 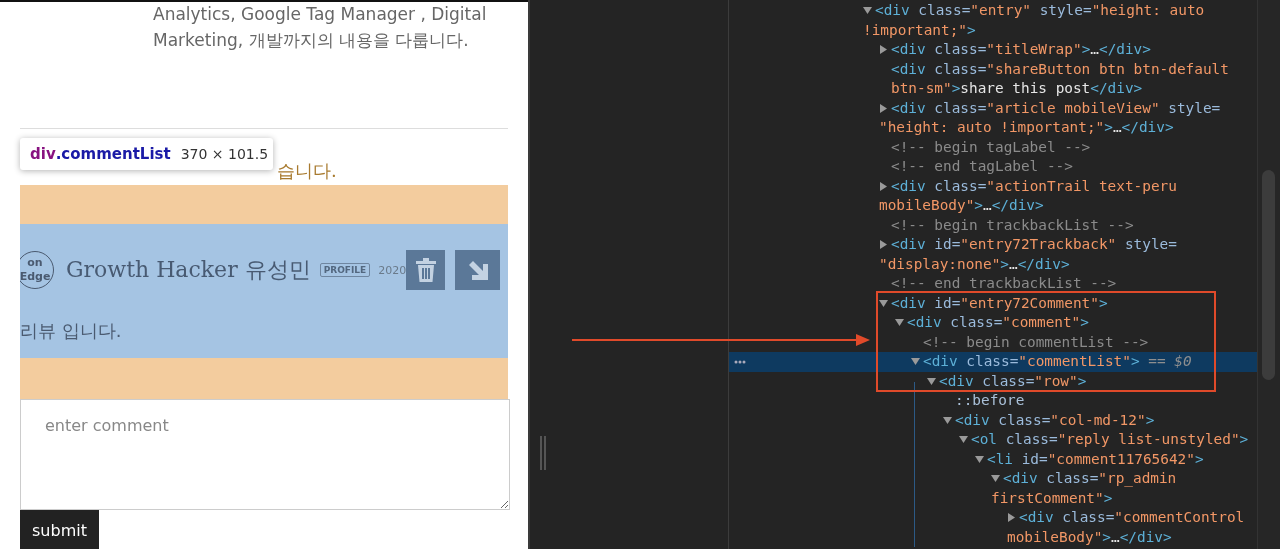 I want to click on code-line: <div class="article mobileView" style=, so click(x=1056, y=108).